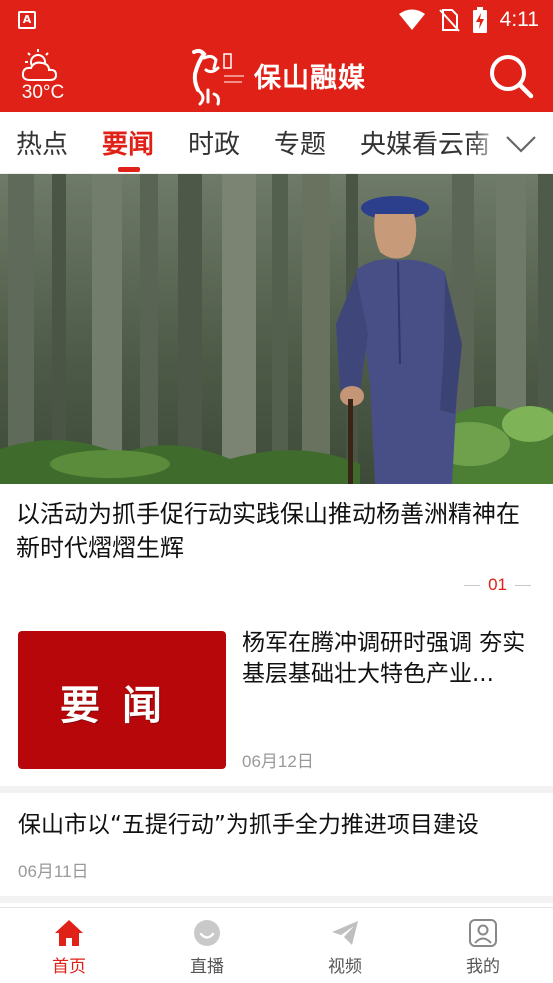 This screenshot has height=983, width=553. I want to click on nav-live-label: 直播, so click(207, 967).